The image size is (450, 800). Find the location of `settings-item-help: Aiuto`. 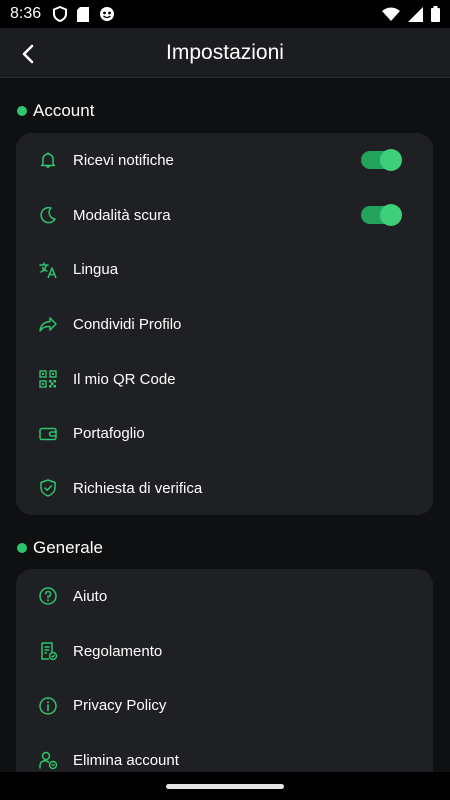

settings-item-help: Aiuto is located at coordinates (224, 596).